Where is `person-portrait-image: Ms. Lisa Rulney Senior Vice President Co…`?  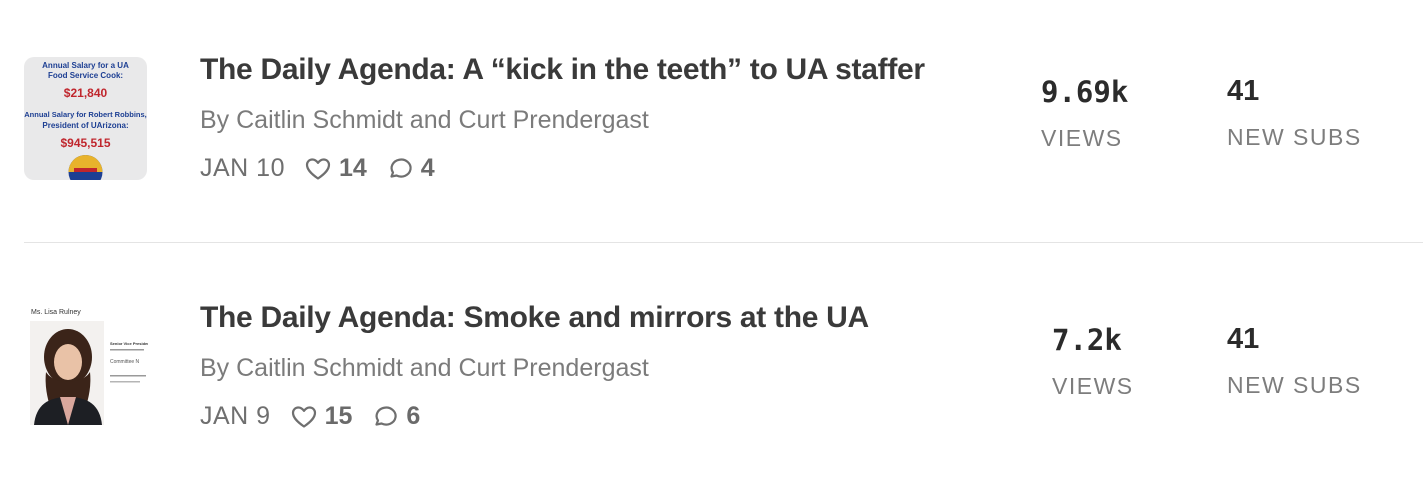 person-portrait-image: Ms. Lisa Rulney Senior Vice President Co… is located at coordinates (86, 370).